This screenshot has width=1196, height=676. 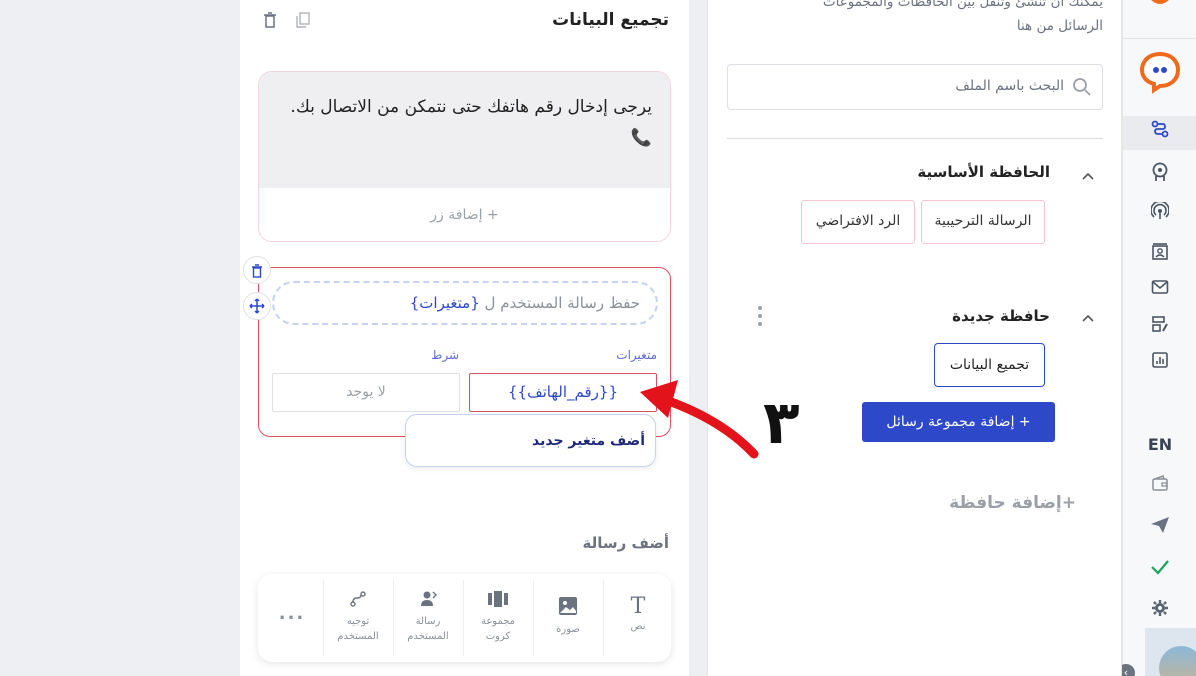 I want to click on message-type-cards-label: مجموعة كروت, so click(x=498, y=629).